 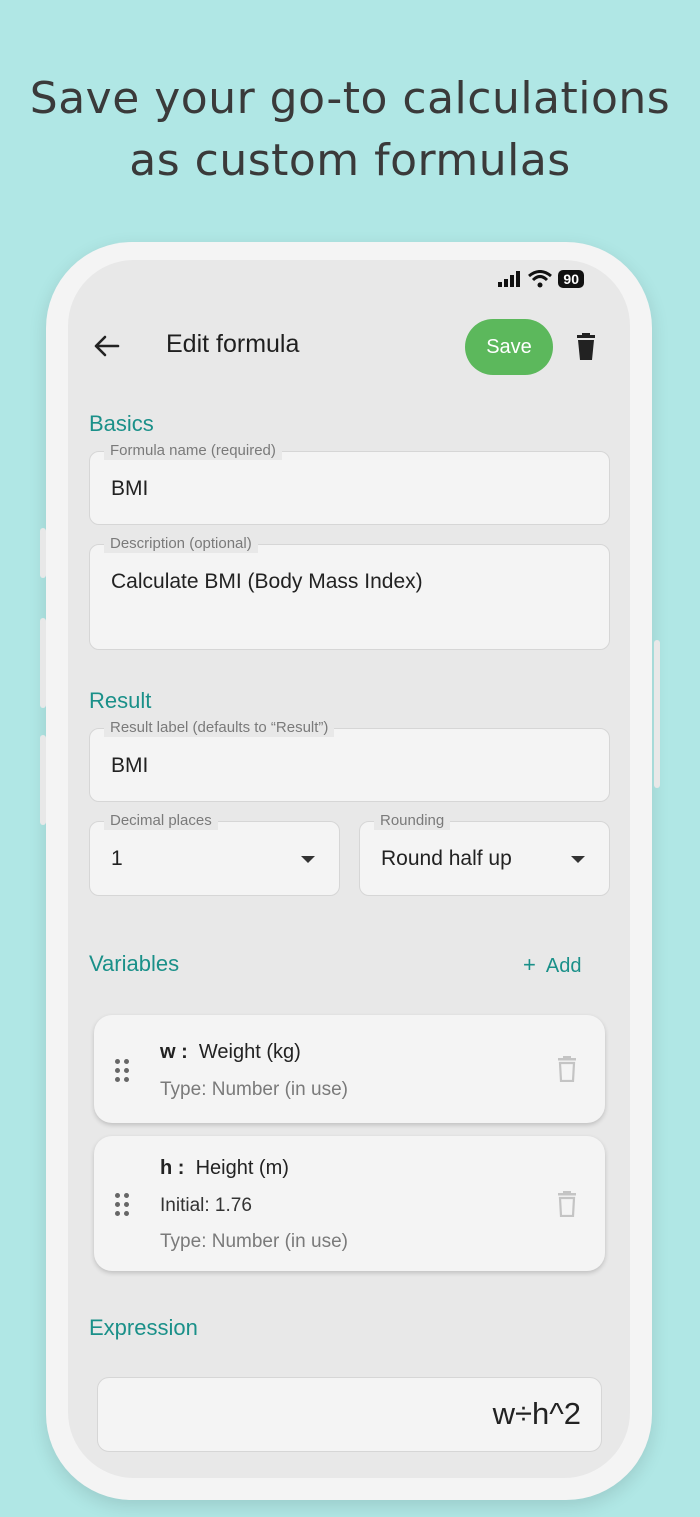 I want to click on headline-line-1: Save your go-to calculations, so click(x=350, y=98).